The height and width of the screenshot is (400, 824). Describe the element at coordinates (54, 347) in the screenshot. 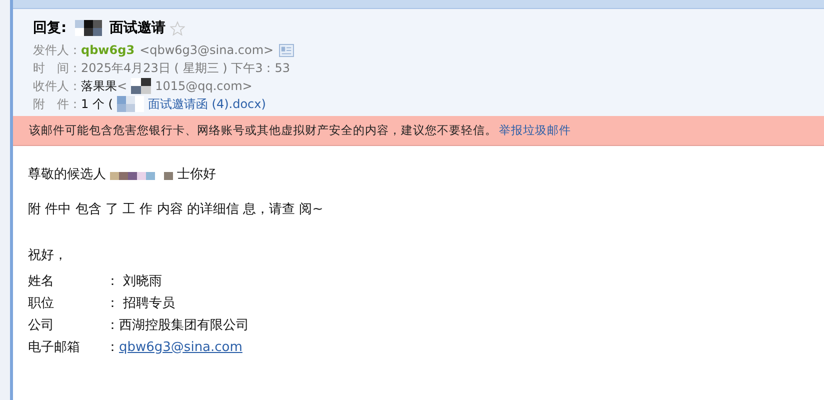

I see `signature-label: 电子邮箱` at that location.